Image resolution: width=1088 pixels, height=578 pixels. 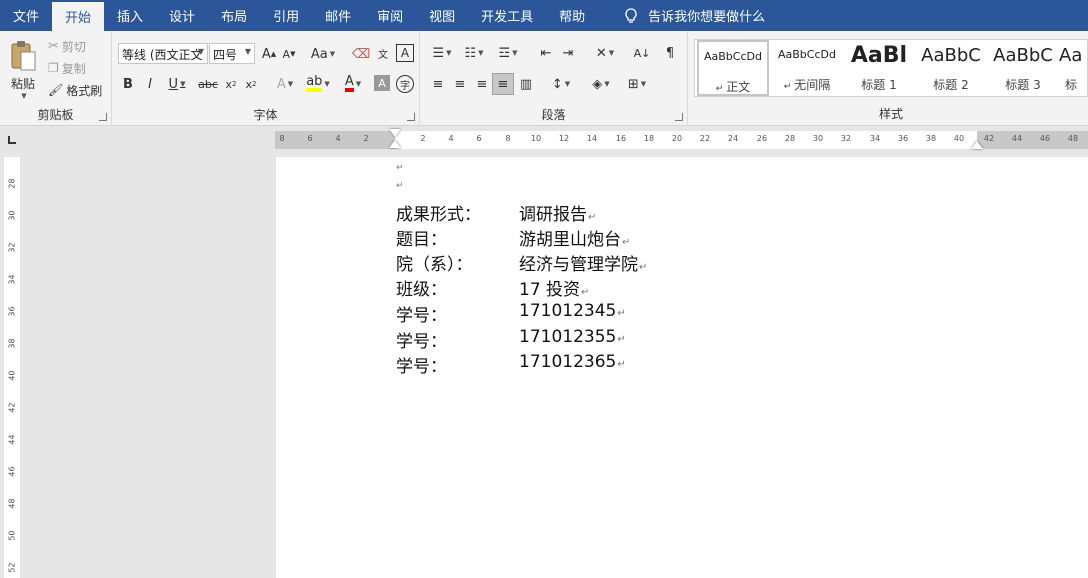 What do you see at coordinates (318, 84) in the screenshot?
I see `highlight-icon: ab ▼` at bounding box center [318, 84].